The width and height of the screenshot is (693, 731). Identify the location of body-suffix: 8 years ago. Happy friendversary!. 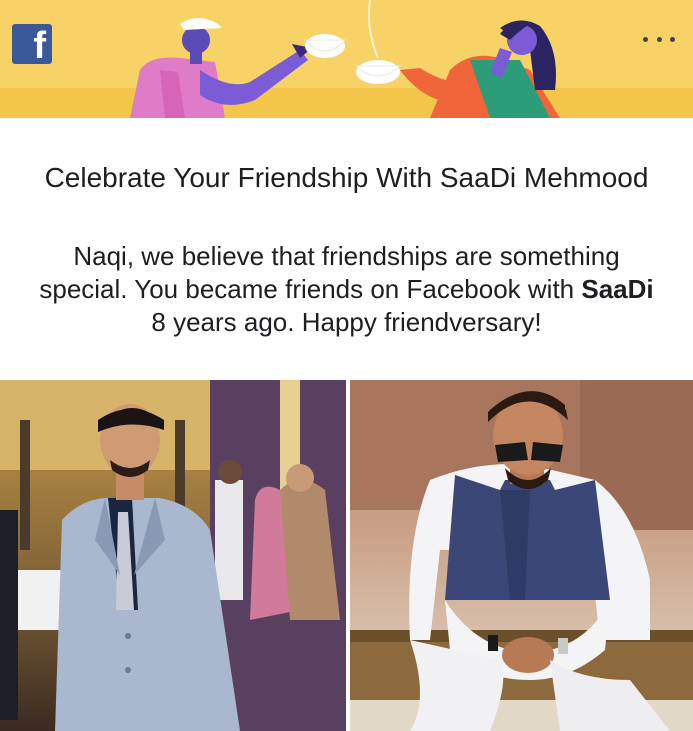
(346, 322).